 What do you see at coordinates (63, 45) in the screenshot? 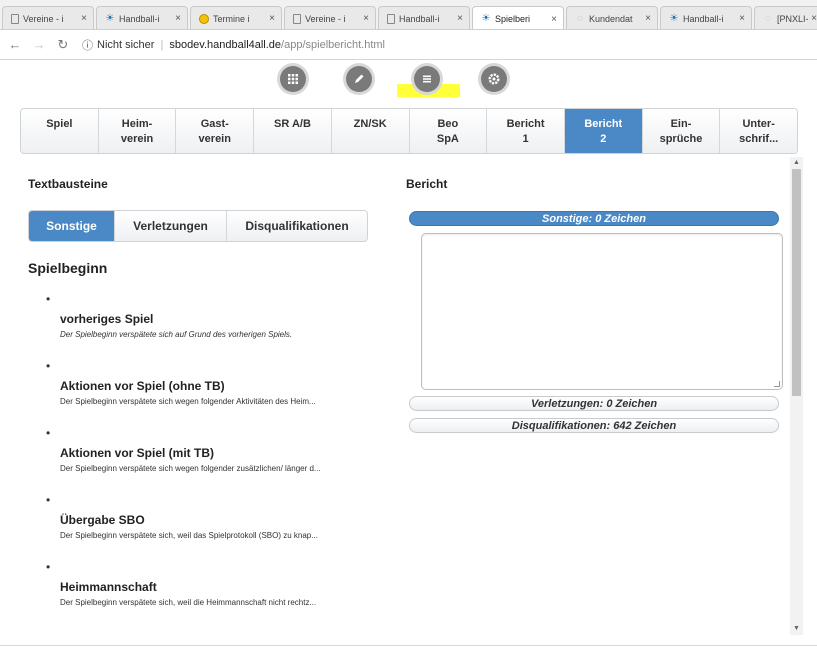
I see `reload-icon: ↻` at bounding box center [63, 45].